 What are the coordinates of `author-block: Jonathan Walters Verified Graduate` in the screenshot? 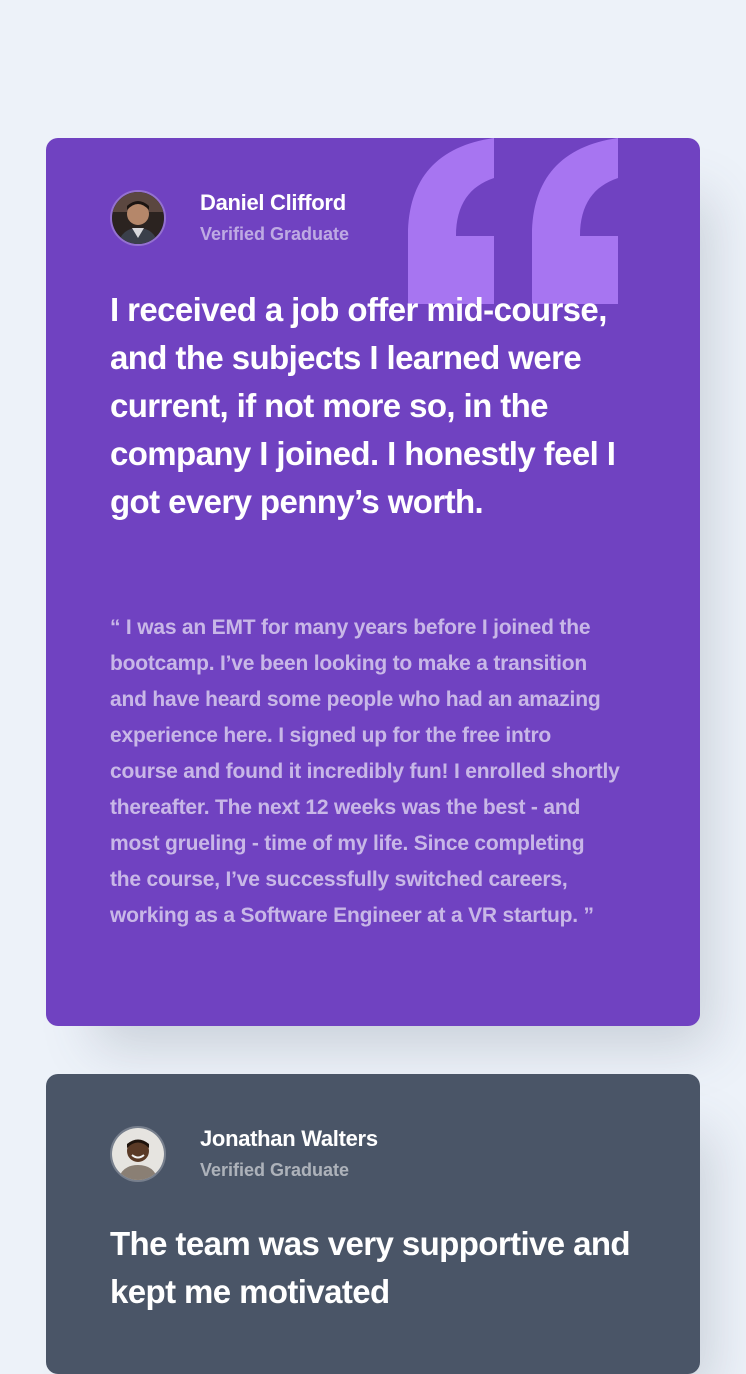 It's located at (373, 1154).